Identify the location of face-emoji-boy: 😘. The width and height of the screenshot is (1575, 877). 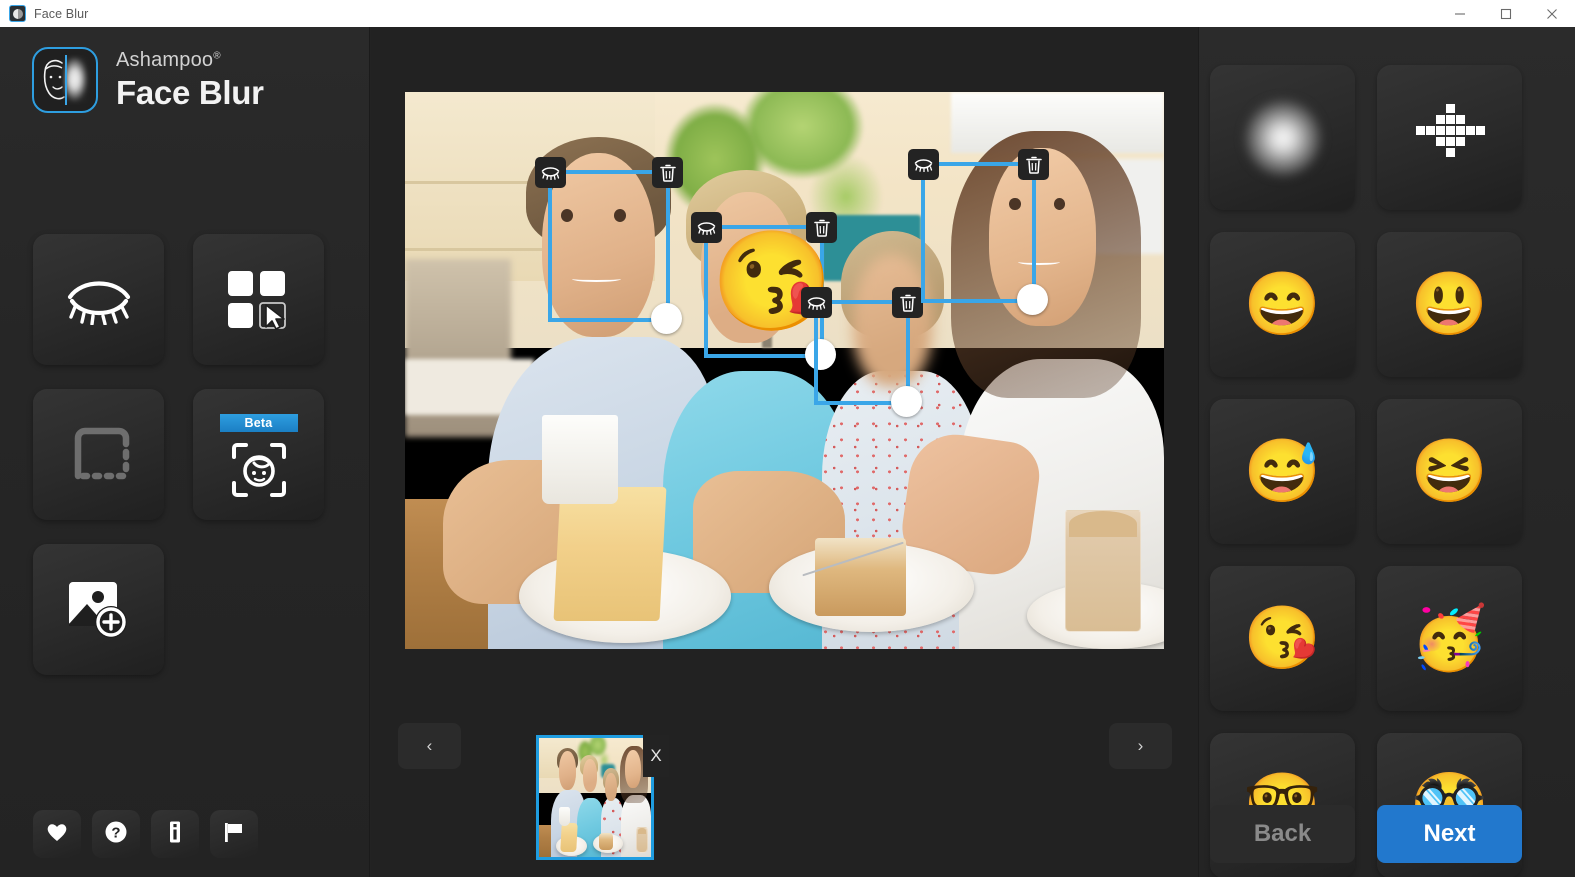
(772, 282).